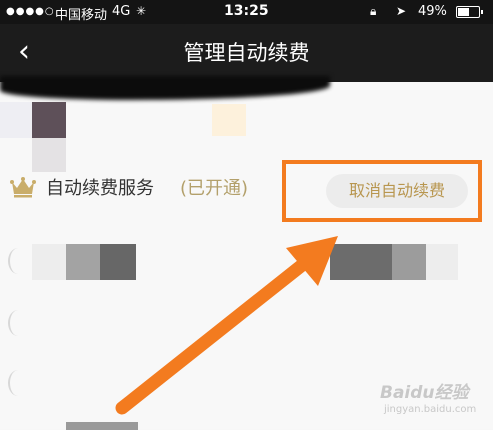  I want to click on watermark-brand: Baidu经验, so click(424, 393).